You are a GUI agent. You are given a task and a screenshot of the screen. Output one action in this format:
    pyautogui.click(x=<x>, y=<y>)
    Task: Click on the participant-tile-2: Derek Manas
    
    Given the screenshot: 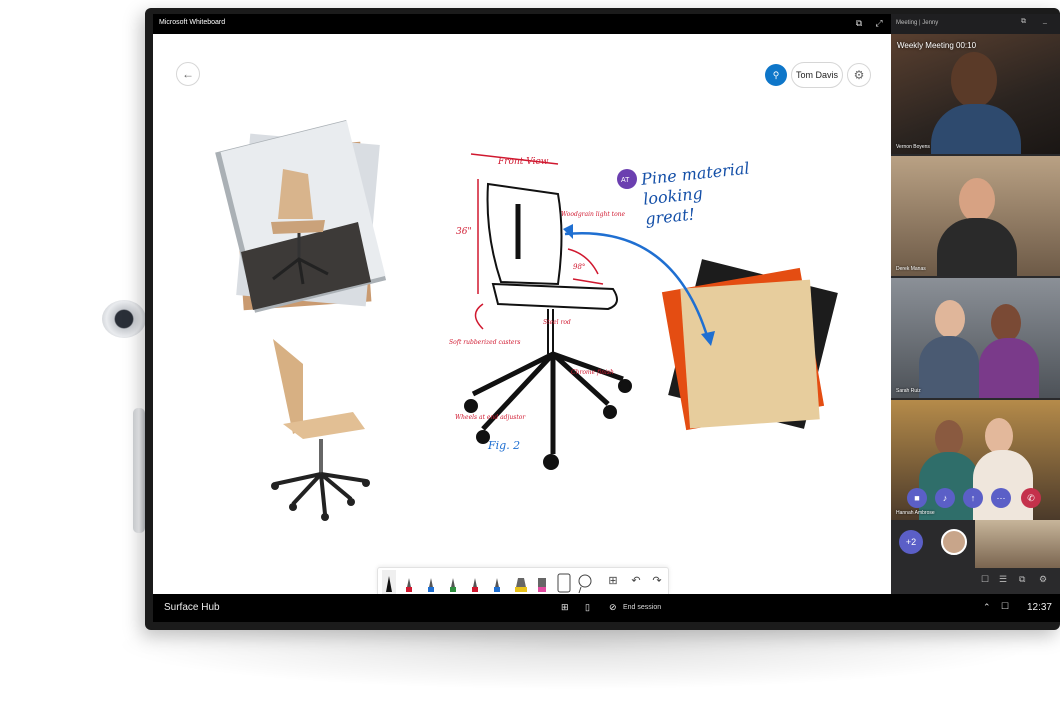 What is the action you would take?
    pyautogui.click(x=975, y=216)
    